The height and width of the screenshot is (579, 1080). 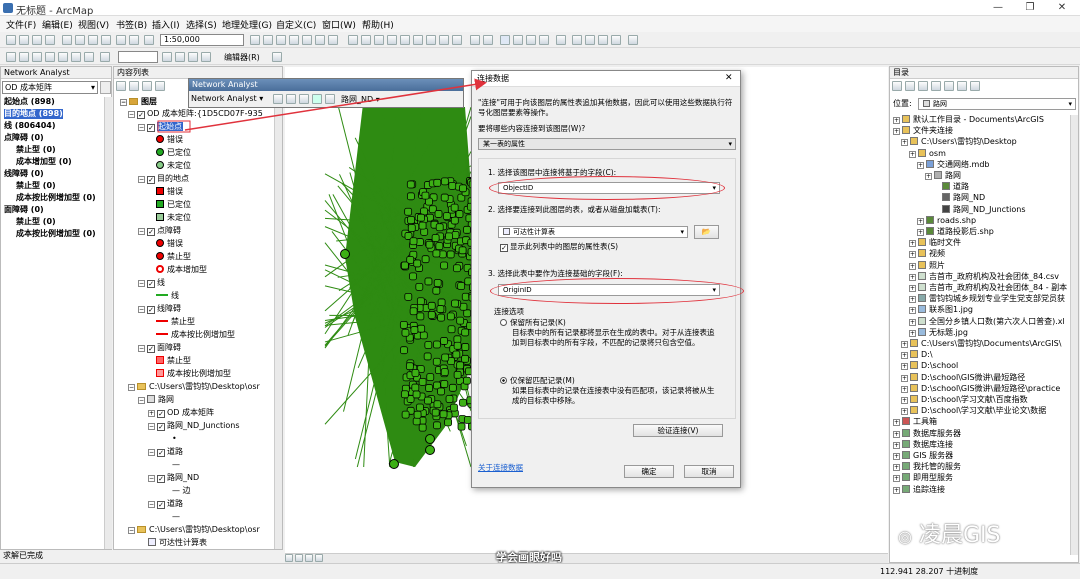 I want to click on na-class-item: 成本增加型 (0), so click(x=44, y=162).